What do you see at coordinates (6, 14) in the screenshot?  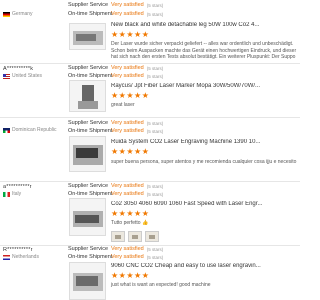 I see `flag-germany-icon` at bounding box center [6, 14].